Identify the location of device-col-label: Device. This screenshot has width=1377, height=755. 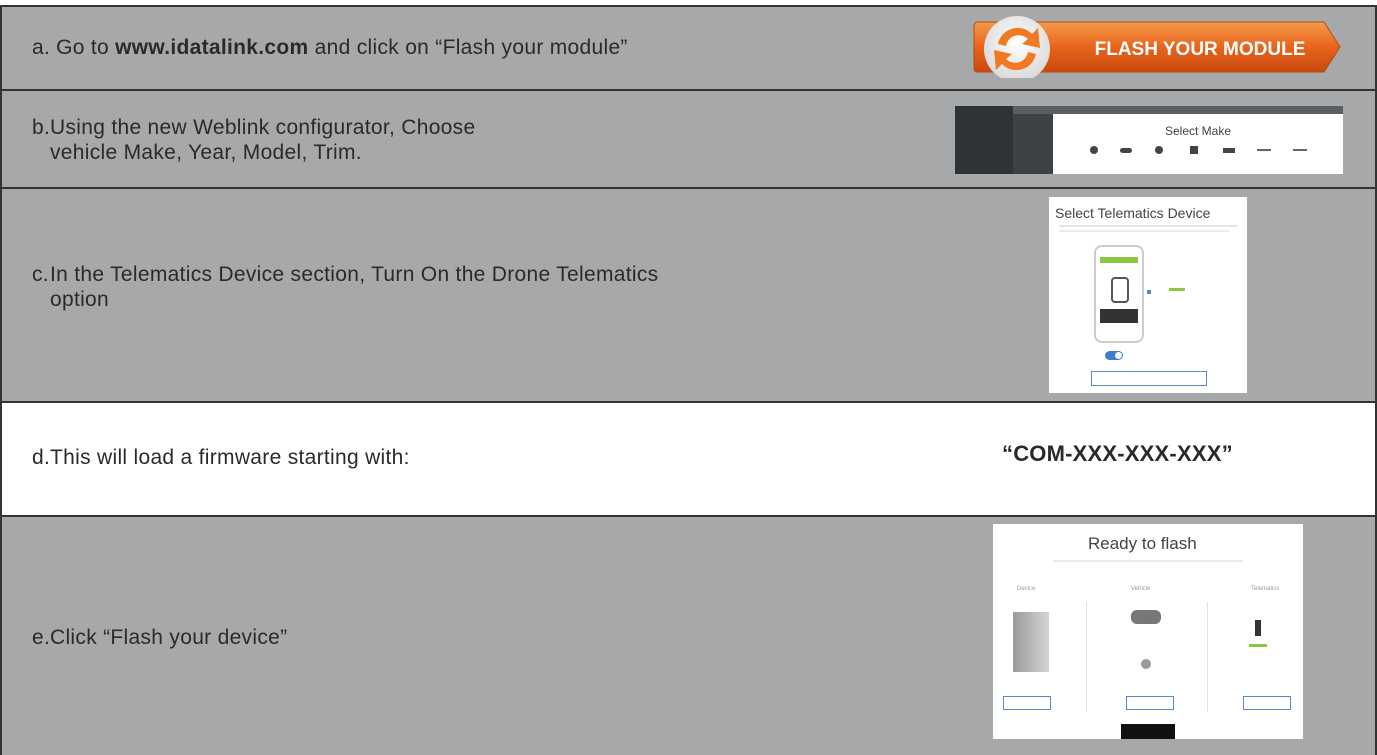
(1026, 589).